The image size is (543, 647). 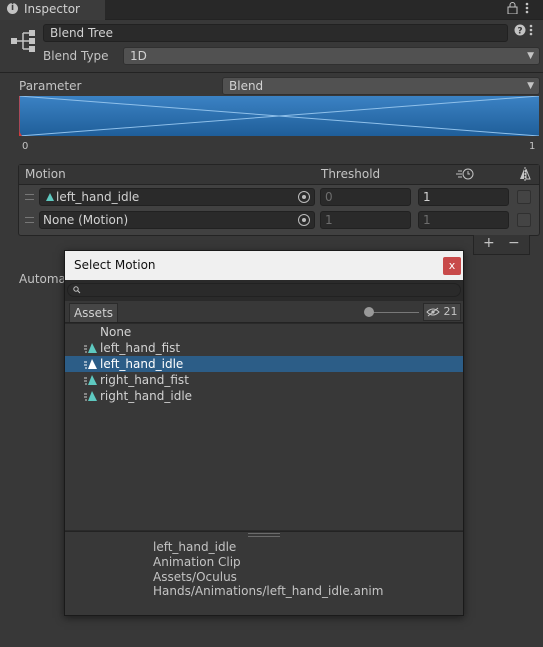 I want to click on header-divider, so click(x=271, y=72).